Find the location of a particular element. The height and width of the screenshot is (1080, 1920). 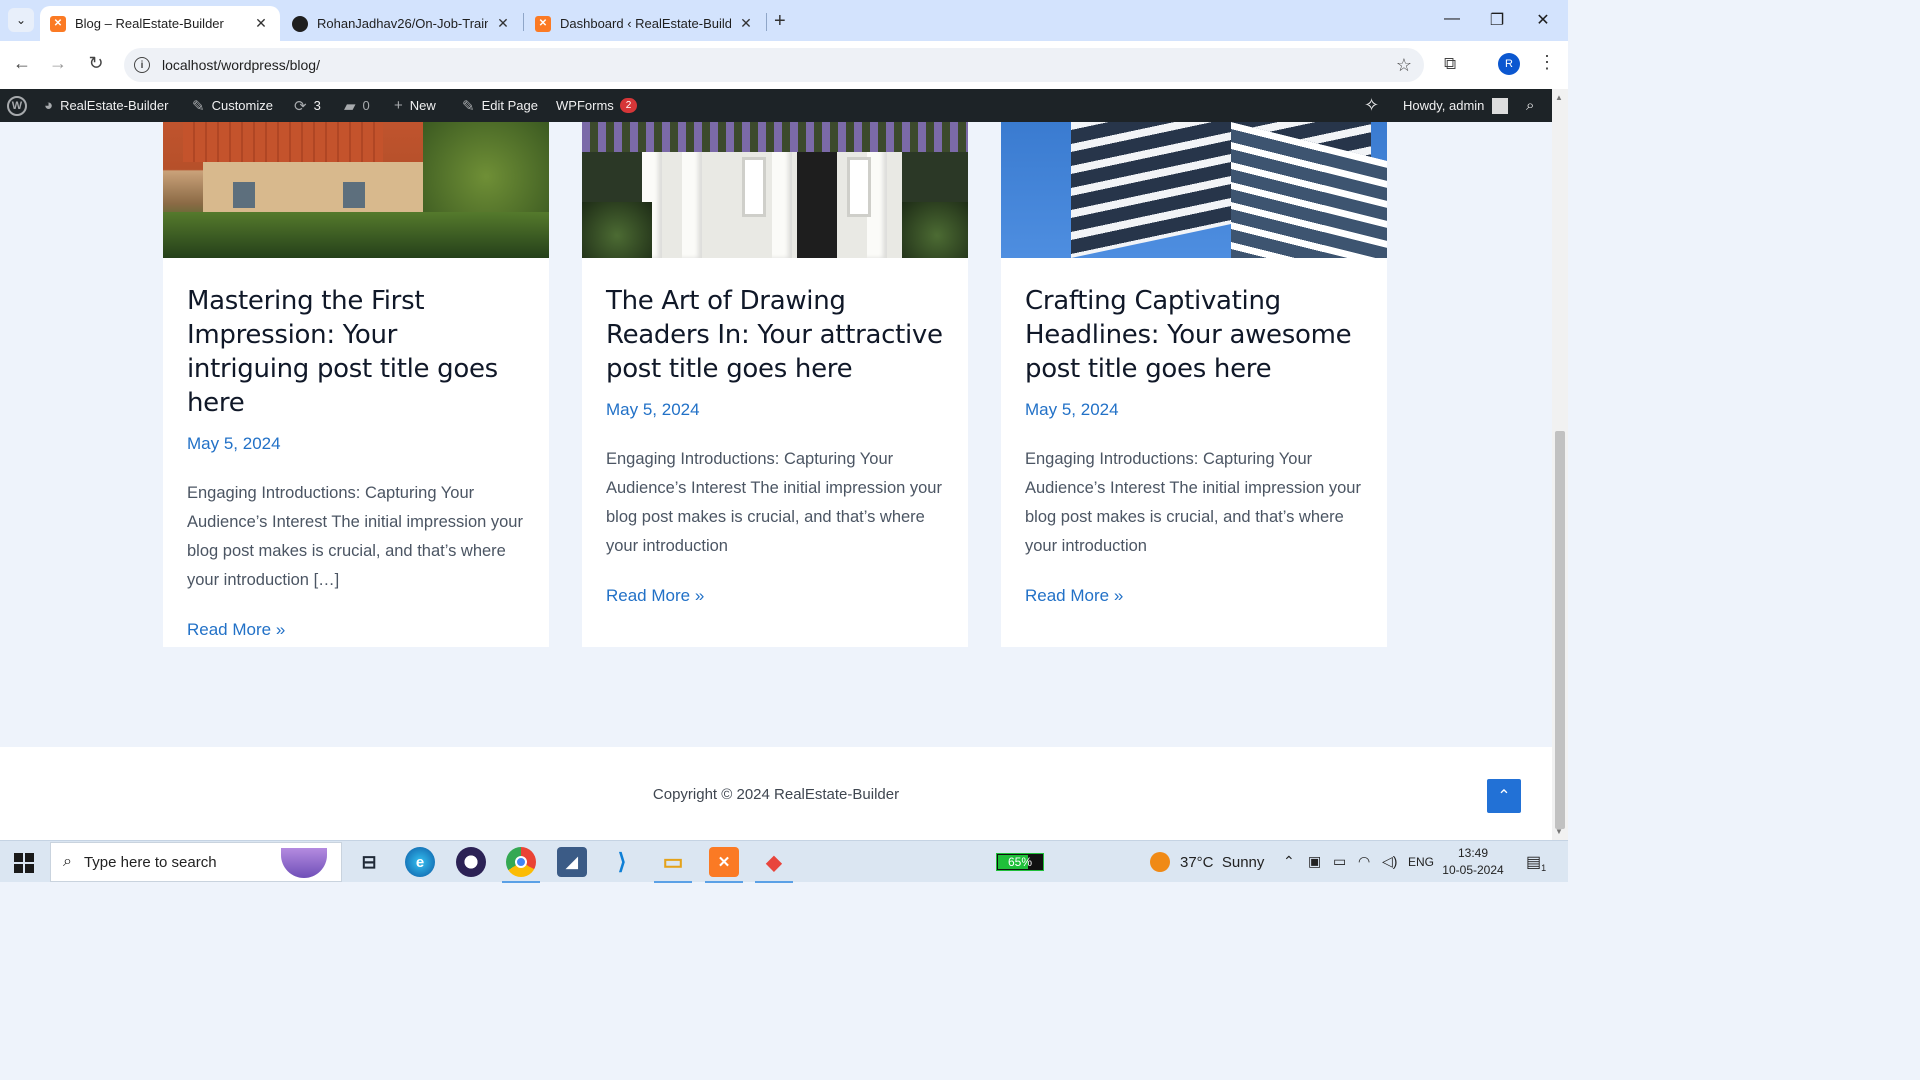

admin-bar-comments: ▰ 0 is located at coordinates (357, 105).